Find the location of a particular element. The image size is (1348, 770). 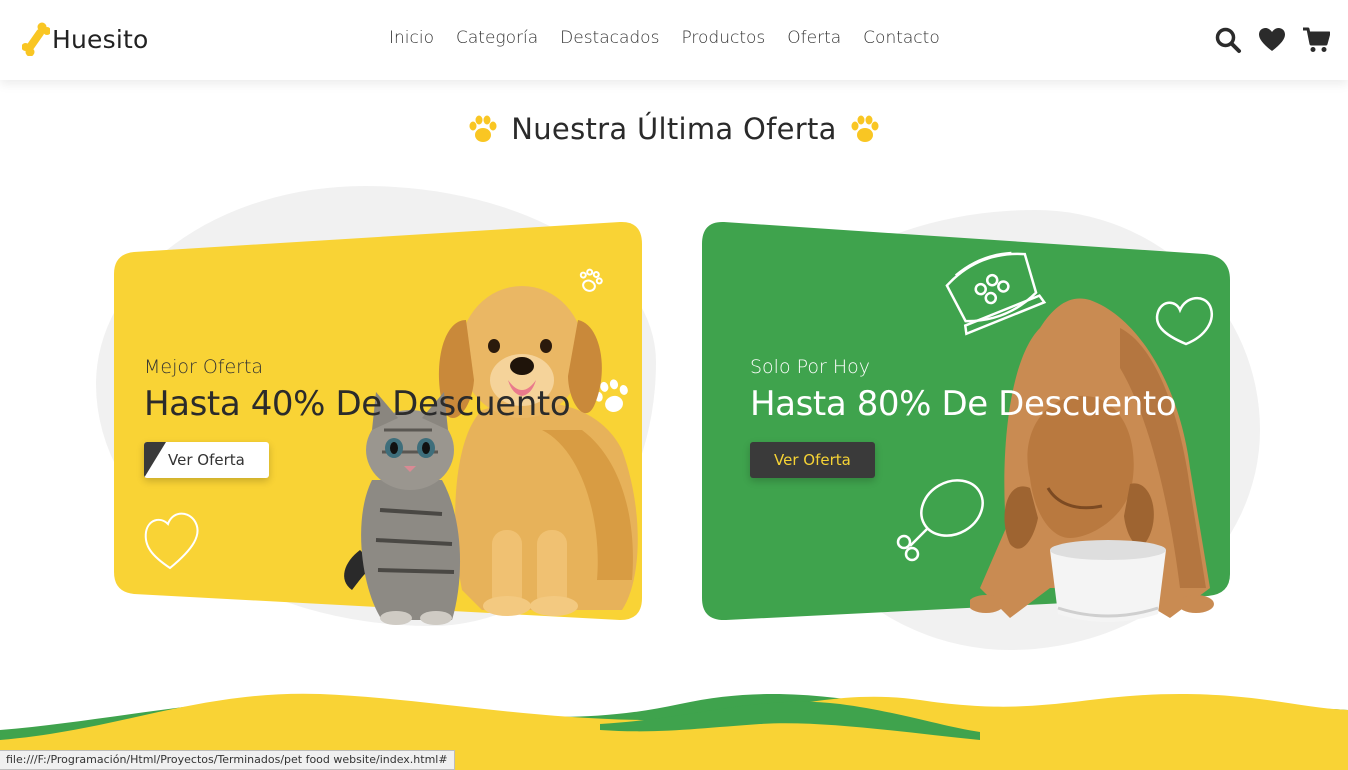

logo: Huesito is located at coordinates (85, 39).